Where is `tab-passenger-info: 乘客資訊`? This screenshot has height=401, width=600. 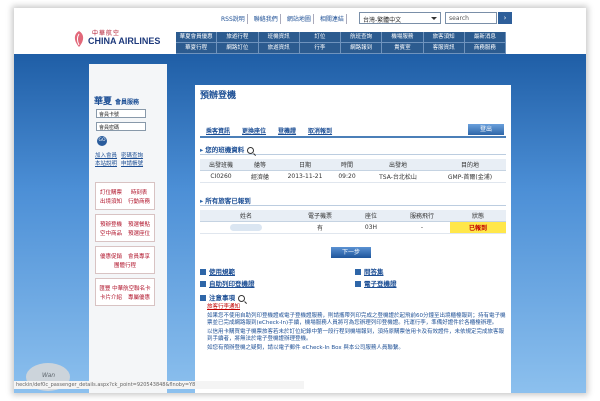
tab-passenger-info: 乘客資訊 is located at coordinates (218, 131).